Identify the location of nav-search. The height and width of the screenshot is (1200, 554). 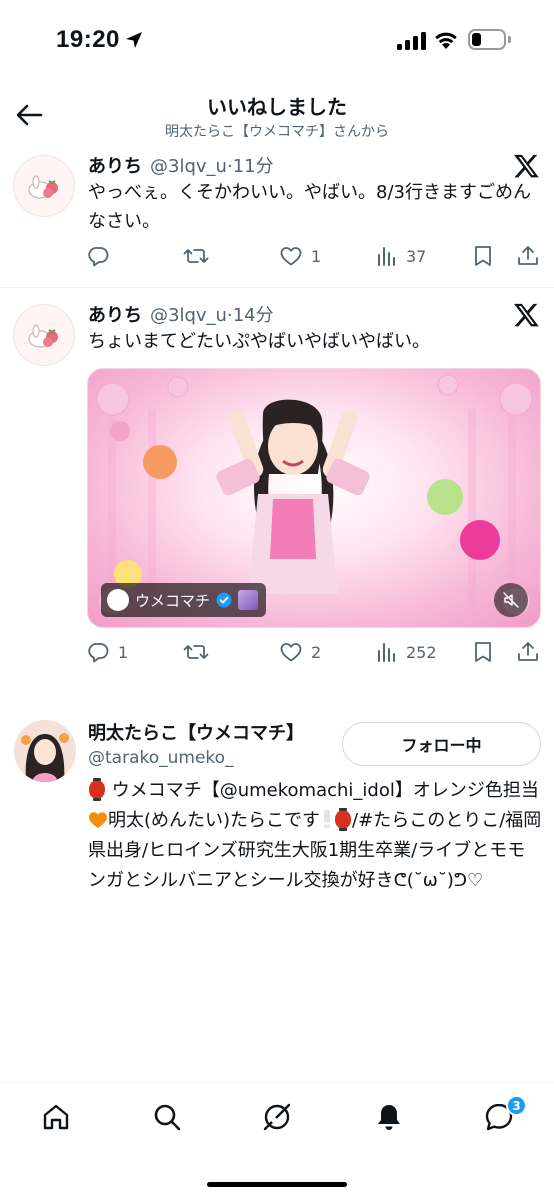
(167, 1117).